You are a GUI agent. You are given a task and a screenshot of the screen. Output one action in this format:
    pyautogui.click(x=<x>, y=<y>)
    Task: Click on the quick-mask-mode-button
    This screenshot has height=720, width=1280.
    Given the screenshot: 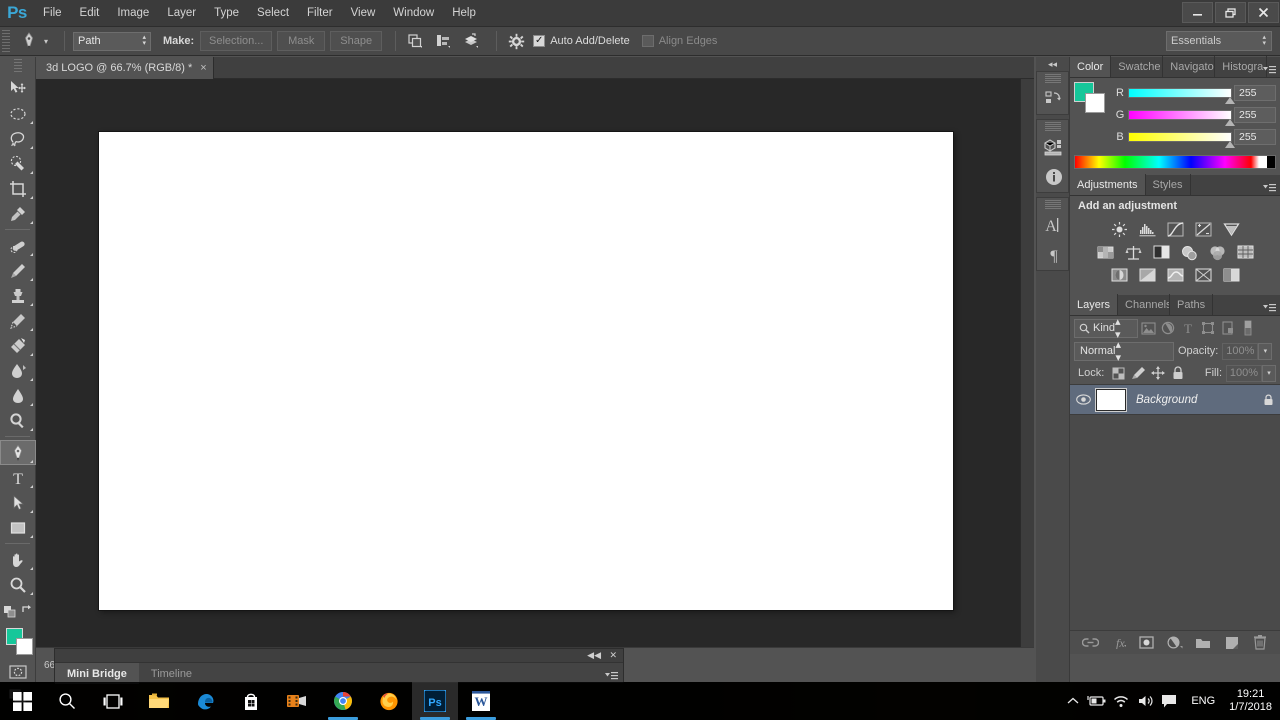 What is the action you would take?
    pyautogui.click(x=18, y=672)
    